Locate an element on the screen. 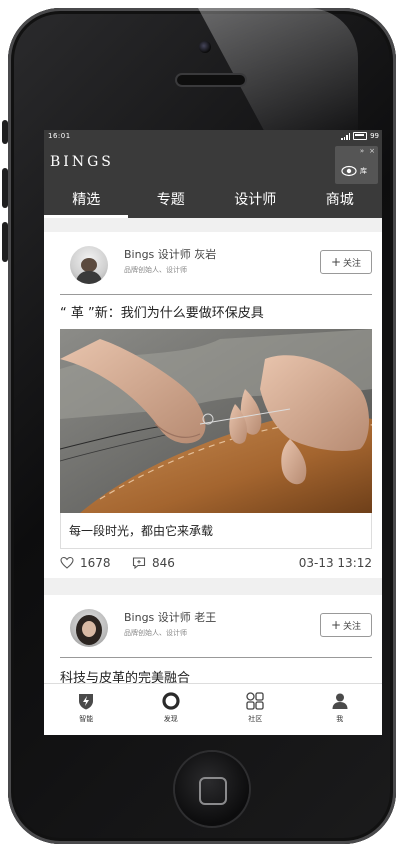 The height and width of the screenshot is (853, 406). tab-label: 专题 is located at coordinates (170, 200).